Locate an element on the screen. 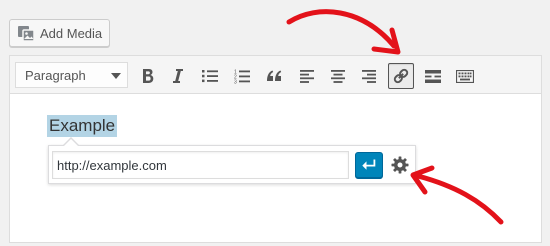  insert-link-button is located at coordinates (401, 76).